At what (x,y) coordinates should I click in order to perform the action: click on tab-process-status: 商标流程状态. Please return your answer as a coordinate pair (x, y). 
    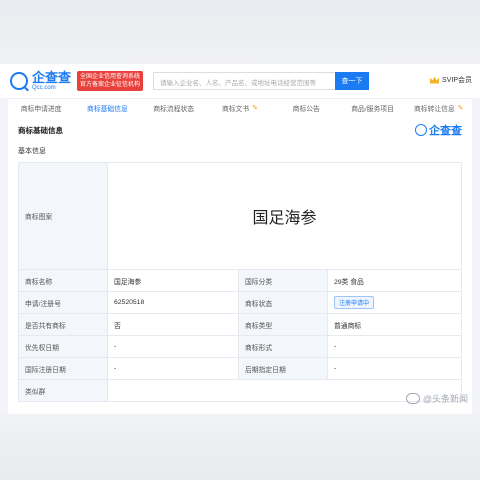
    Looking at the image, I should click on (174, 108).